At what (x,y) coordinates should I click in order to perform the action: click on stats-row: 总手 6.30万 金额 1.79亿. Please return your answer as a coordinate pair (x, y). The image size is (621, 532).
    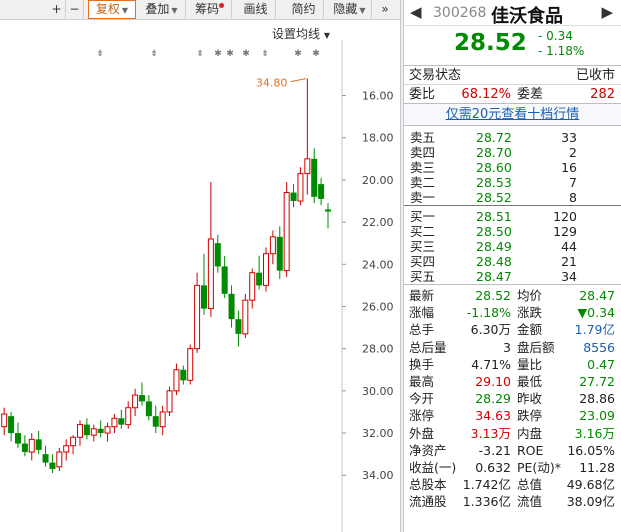
    Looking at the image, I should click on (512, 329).